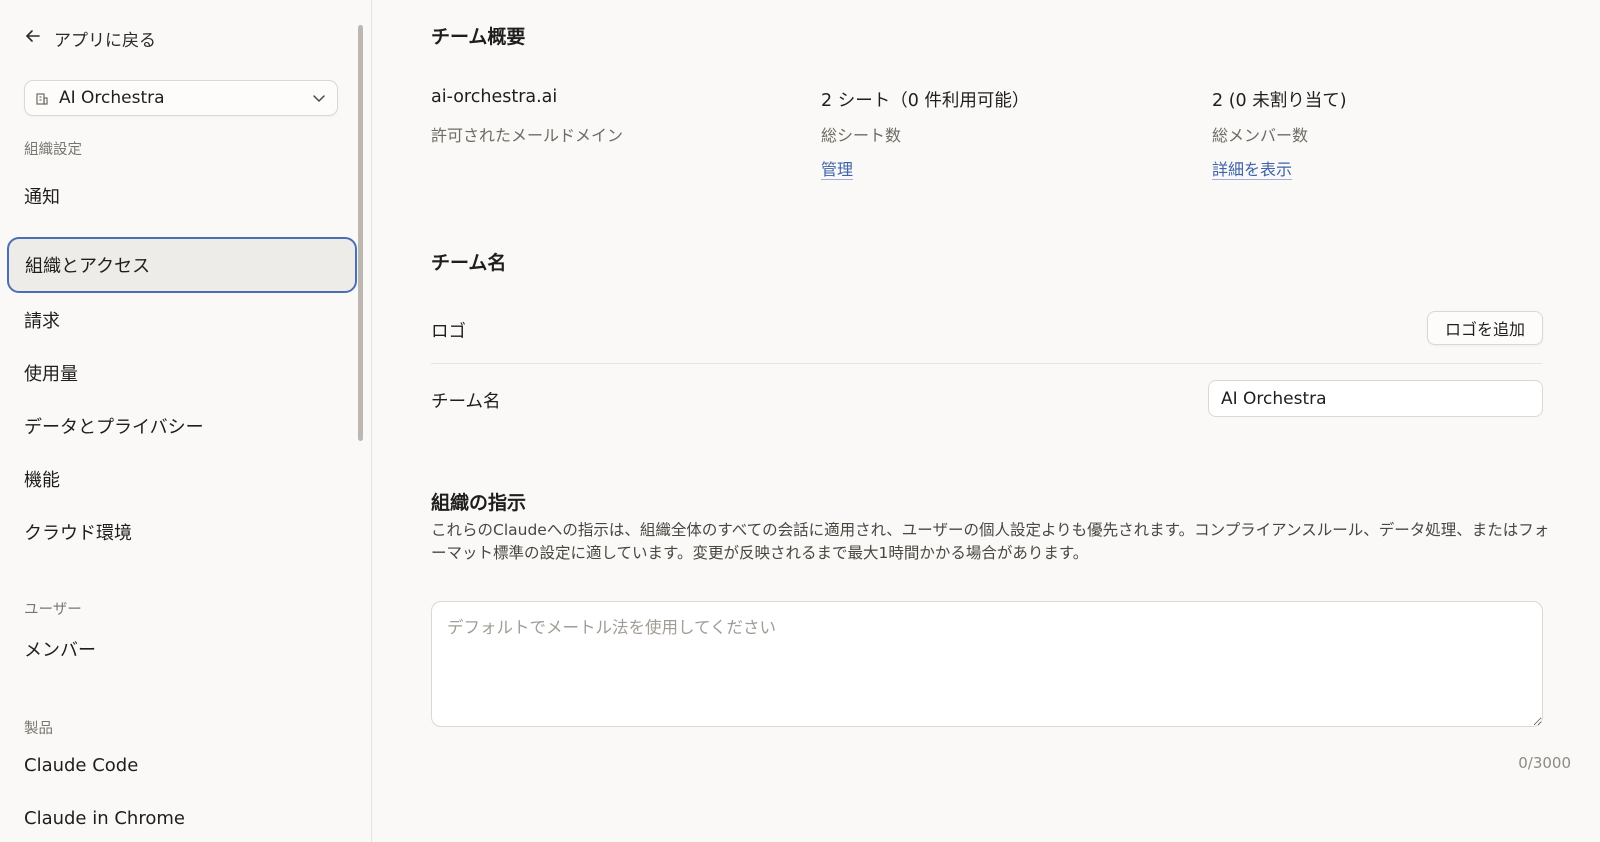 The image size is (1600, 842). Describe the element at coordinates (360, 233) in the screenshot. I see `sidebar-scrollbar` at that location.